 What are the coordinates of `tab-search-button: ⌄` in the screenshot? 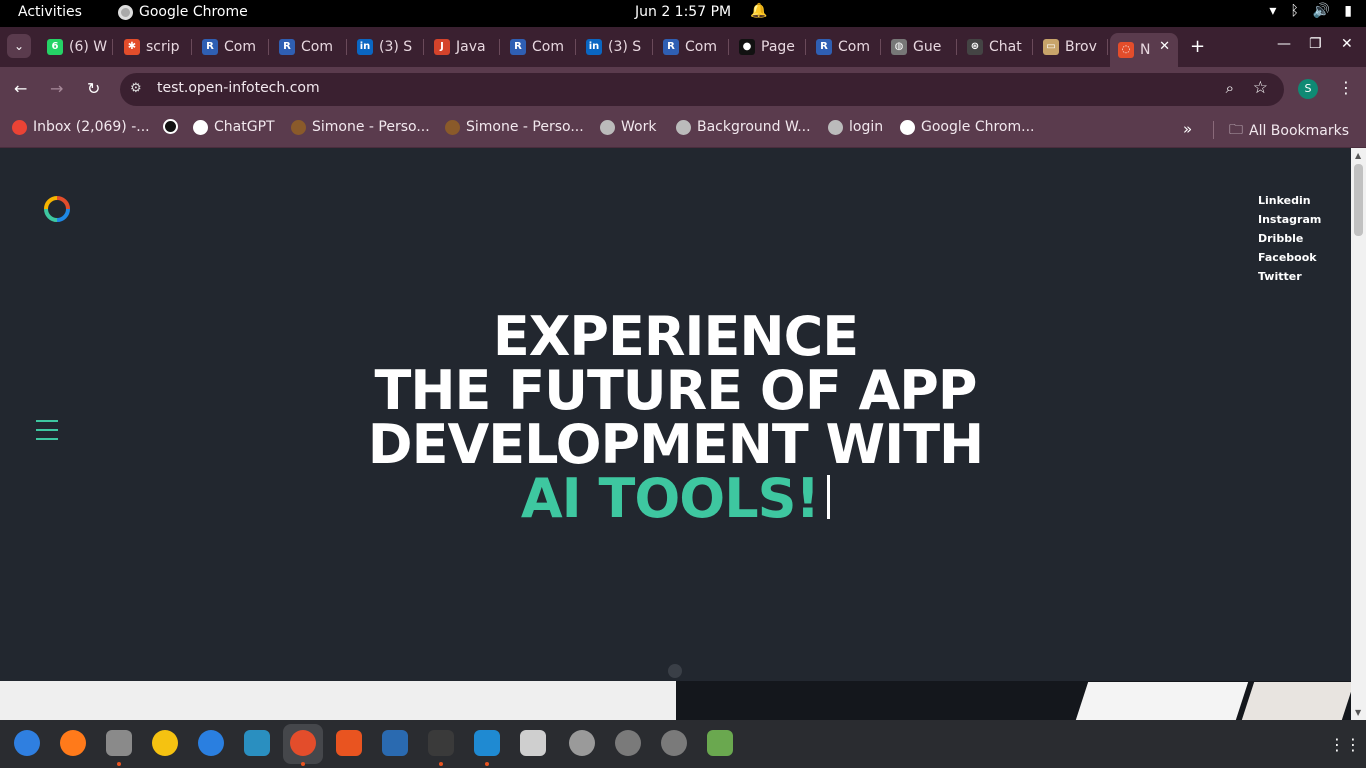 It's located at (19, 46).